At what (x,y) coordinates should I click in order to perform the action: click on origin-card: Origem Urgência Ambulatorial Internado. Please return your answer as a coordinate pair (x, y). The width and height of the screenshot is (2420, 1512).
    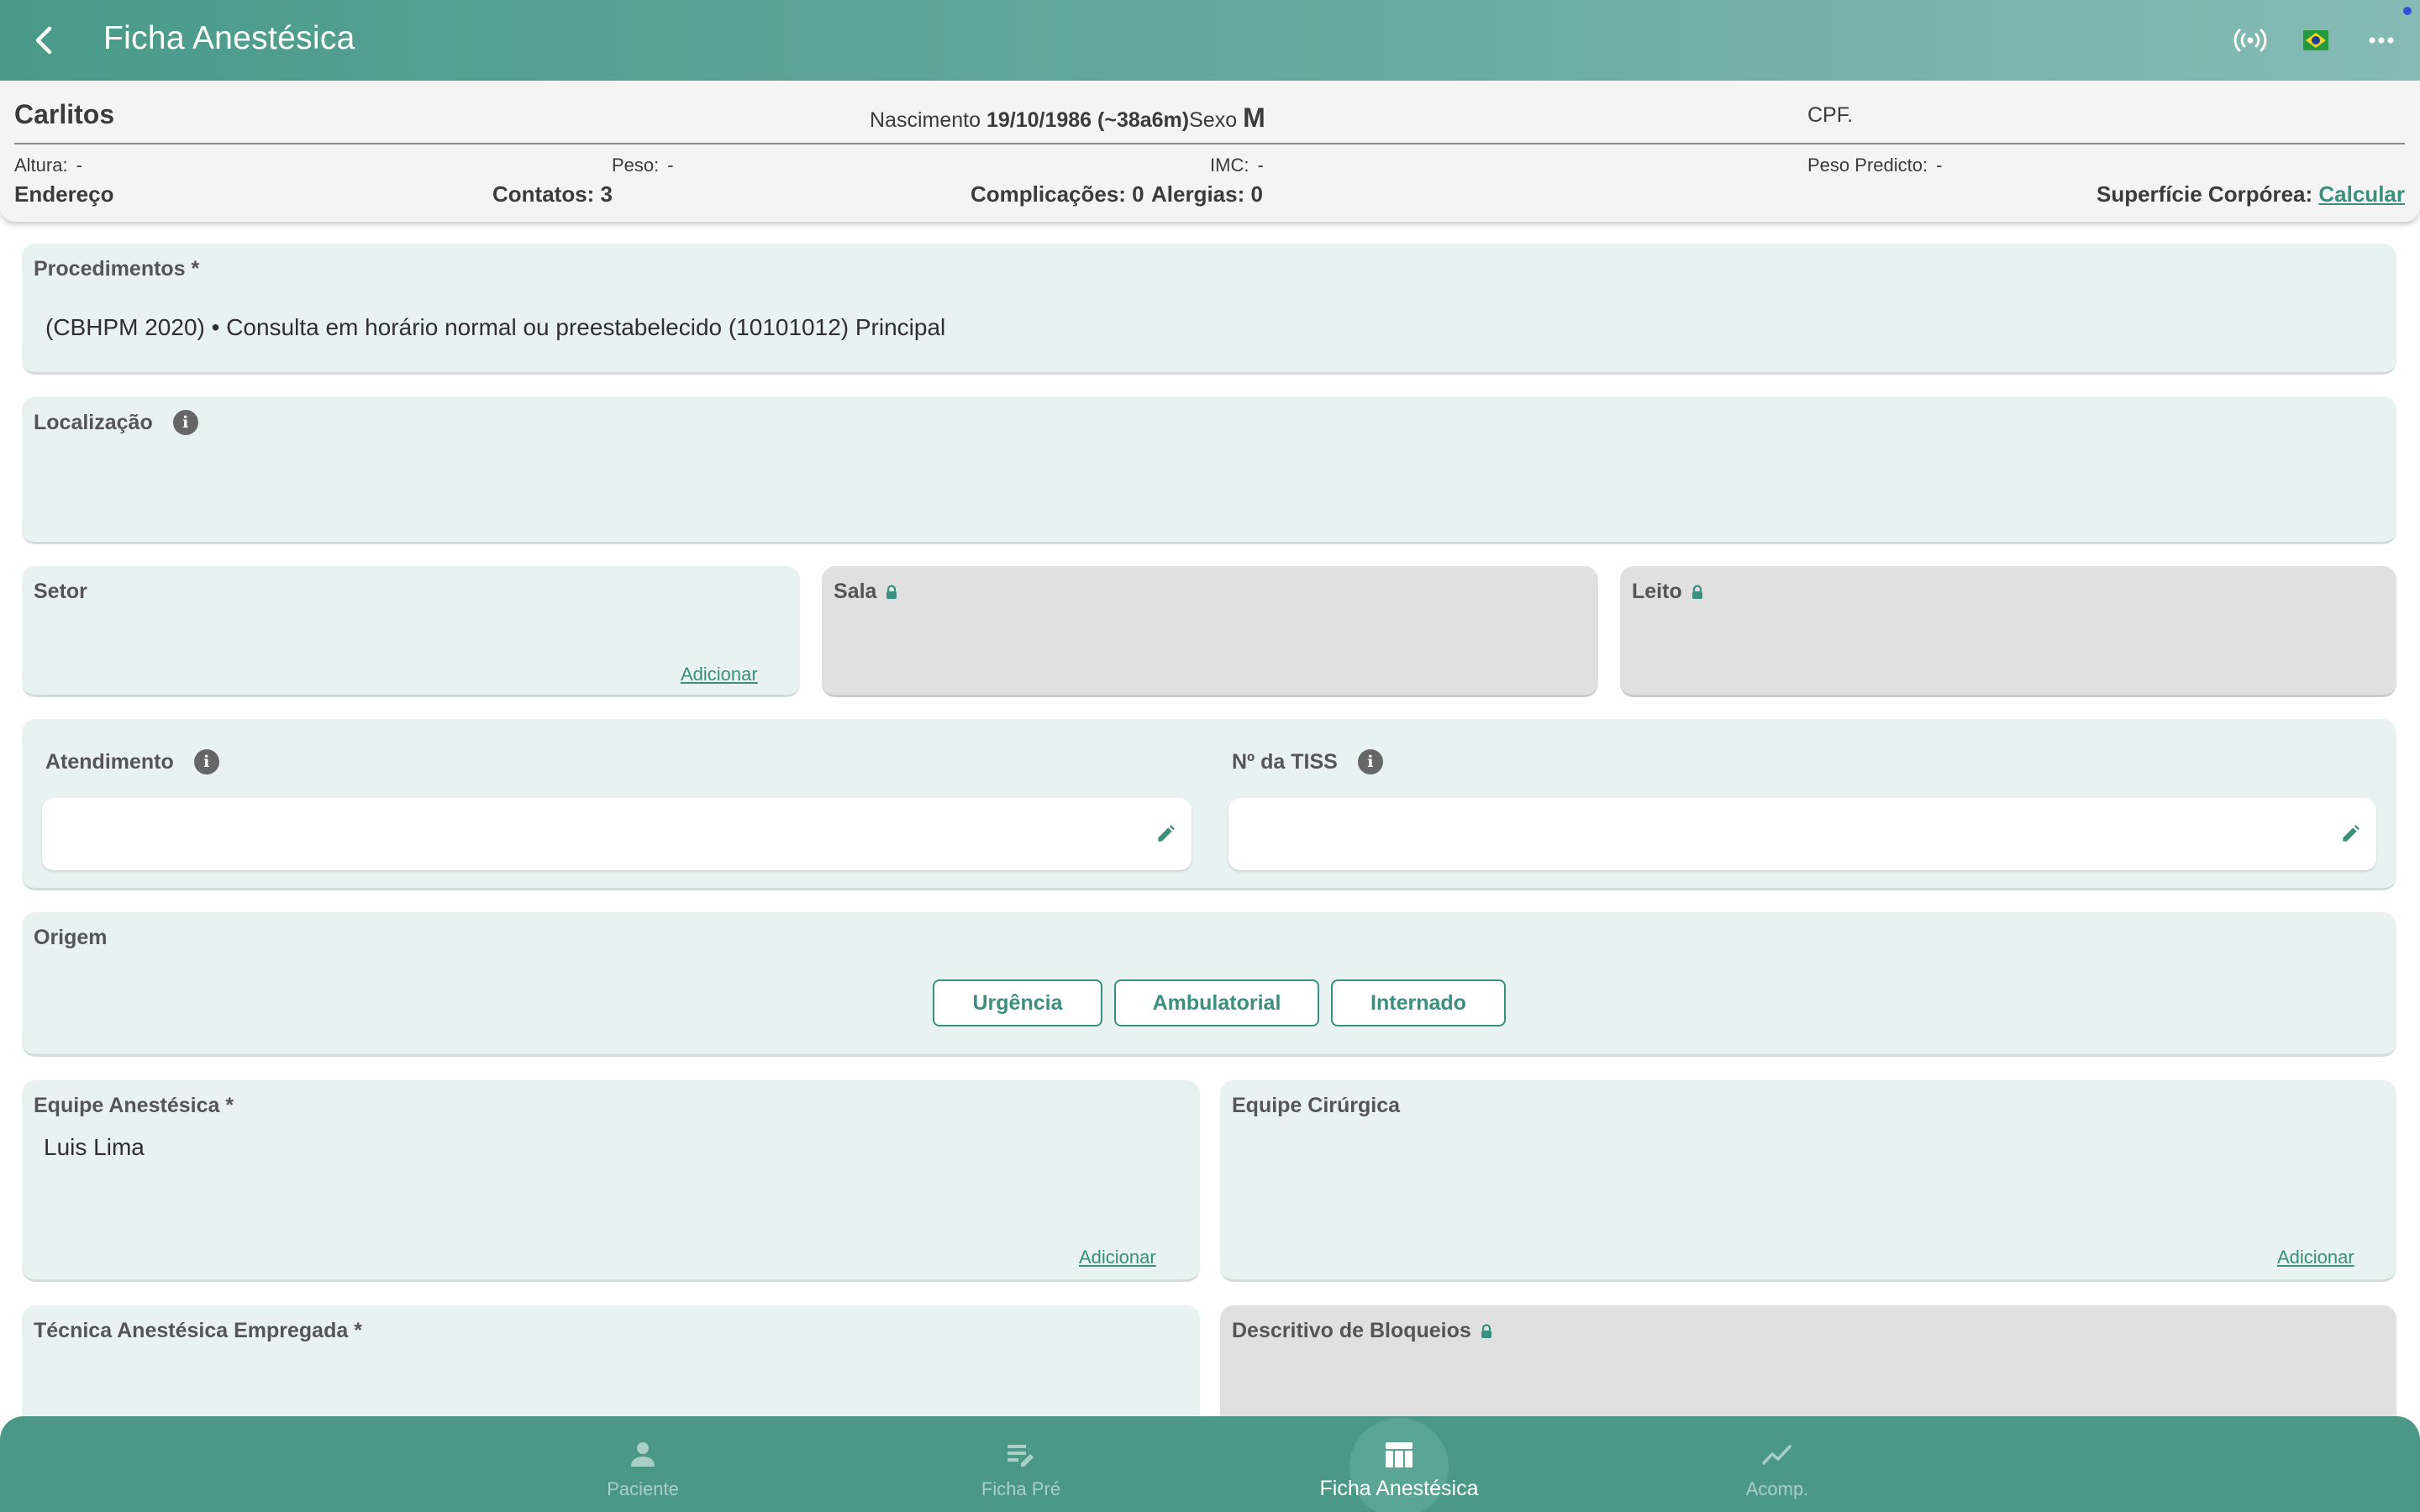
    Looking at the image, I should click on (1209, 984).